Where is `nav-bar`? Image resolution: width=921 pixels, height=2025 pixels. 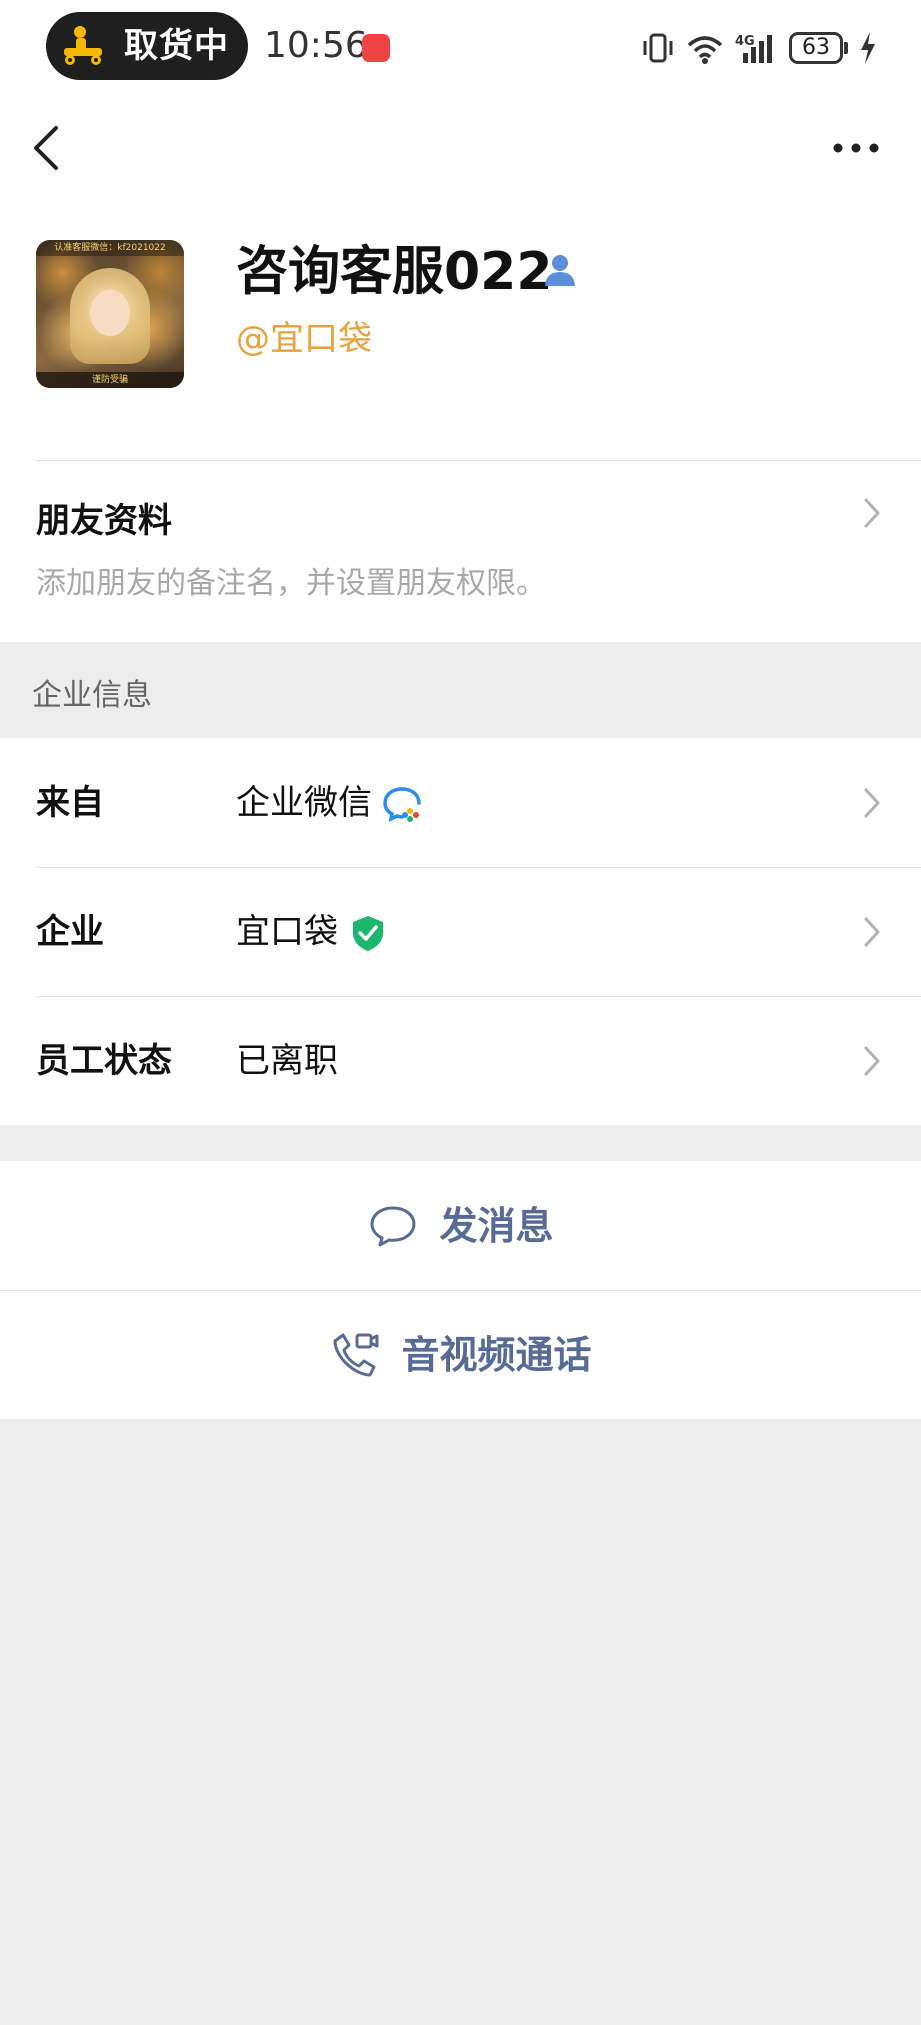 nav-bar is located at coordinates (460, 148).